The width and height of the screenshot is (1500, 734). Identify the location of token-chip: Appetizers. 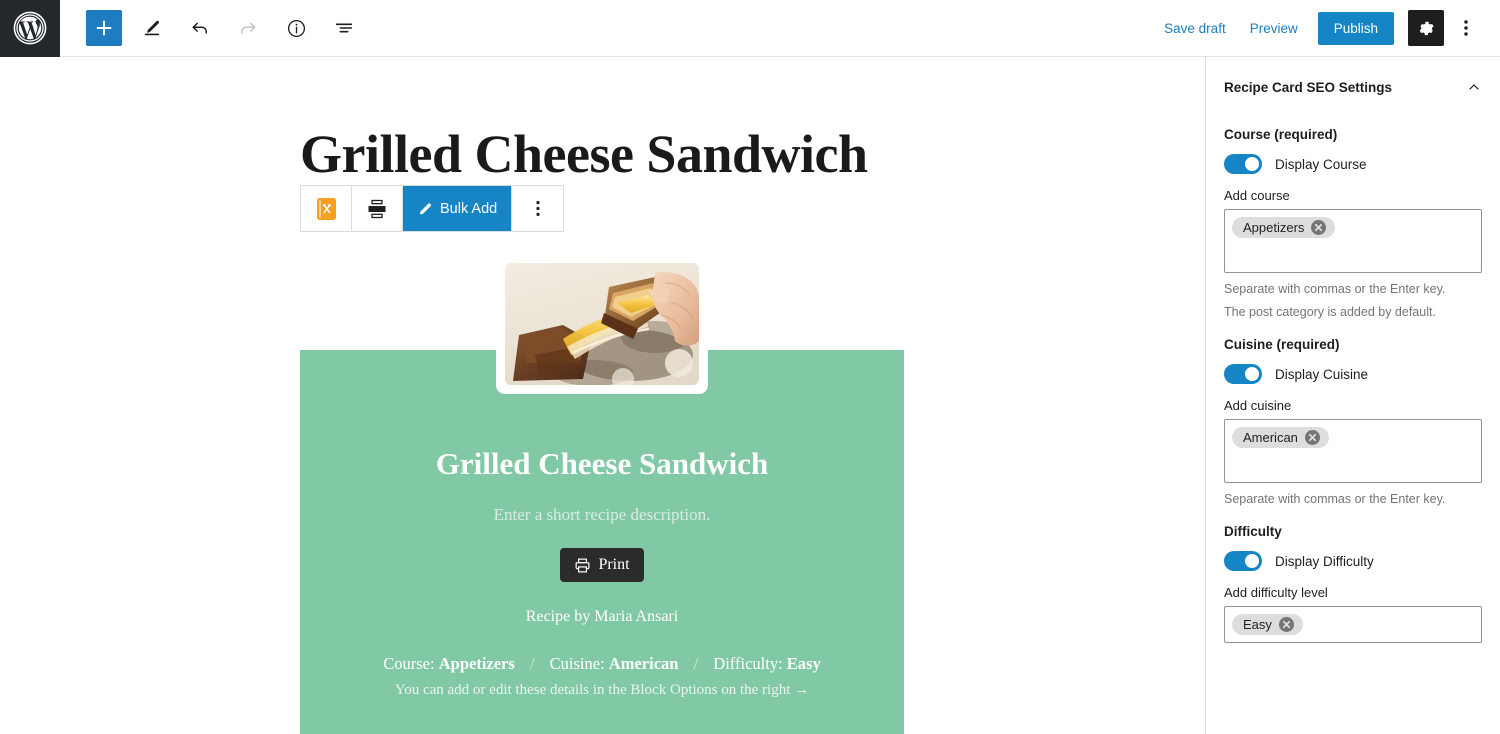
(1284, 227).